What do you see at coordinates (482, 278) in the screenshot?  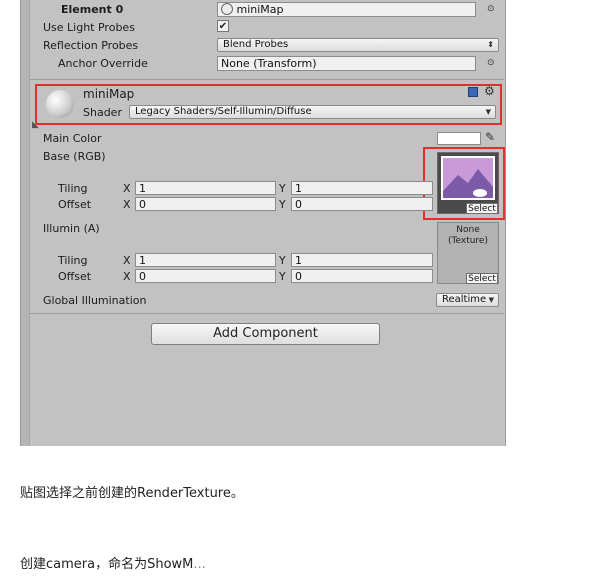 I see `illumin-select-button: Select` at bounding box center [482, 278].